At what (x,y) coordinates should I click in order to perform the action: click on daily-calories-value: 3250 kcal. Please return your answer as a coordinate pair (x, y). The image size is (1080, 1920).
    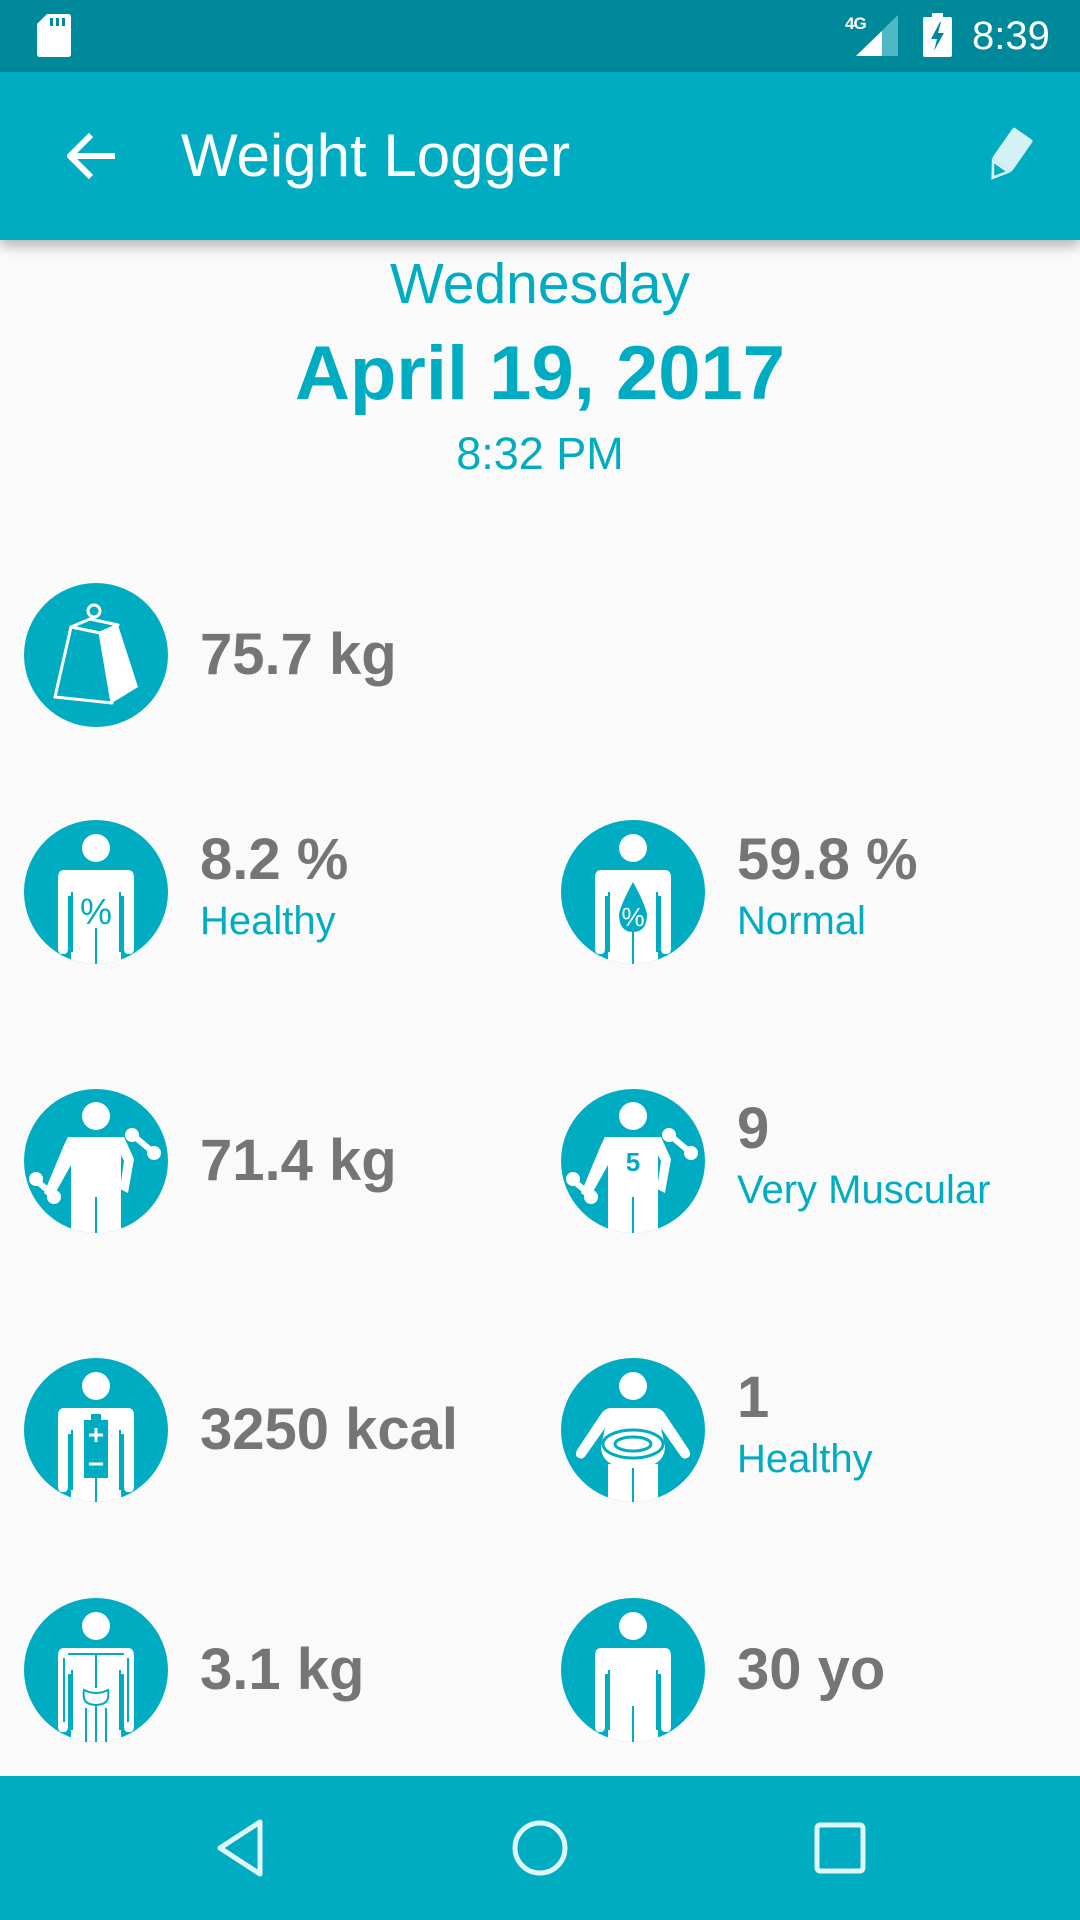
    Looking at the image, I should click on (329, 1429).